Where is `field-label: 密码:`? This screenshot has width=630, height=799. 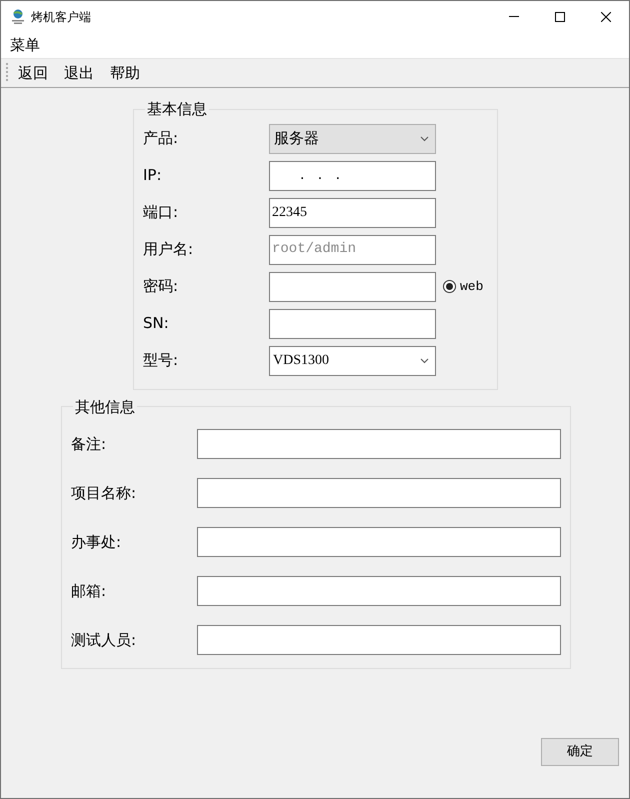 field-label: 密码: is located at coordinates (161, 287).